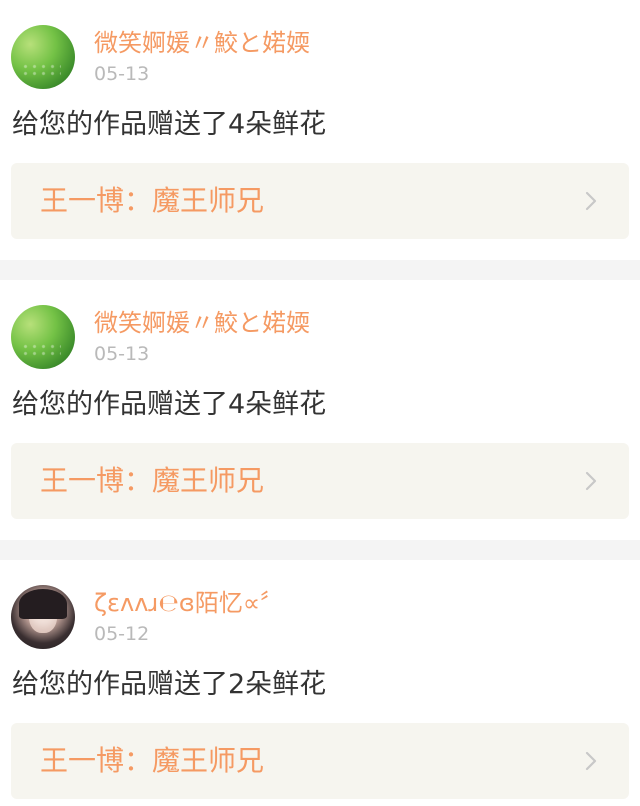 This screenshot has height=806, width=640. Describe the element at coordinates (169, 684) in the screenshot. I see `gift-message: 给您的作品赠送了2朵鲜花` at that location.